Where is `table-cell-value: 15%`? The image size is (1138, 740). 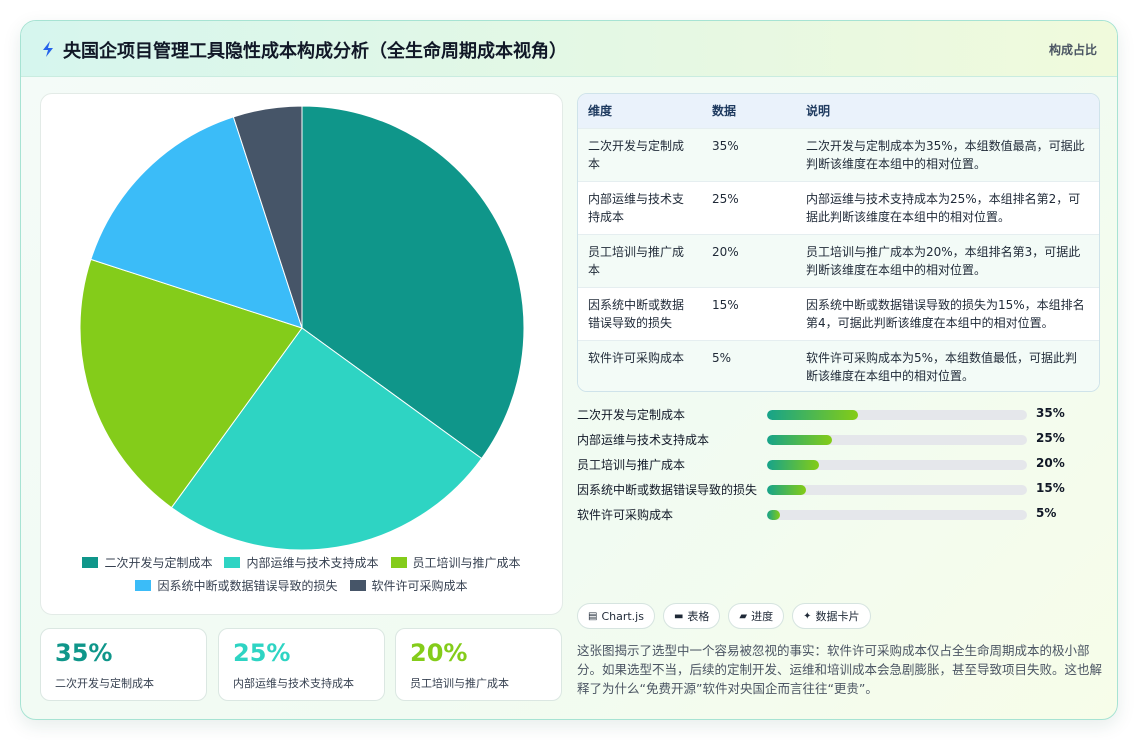
table-cell-value: 15% is located at coordinates (749, 313).